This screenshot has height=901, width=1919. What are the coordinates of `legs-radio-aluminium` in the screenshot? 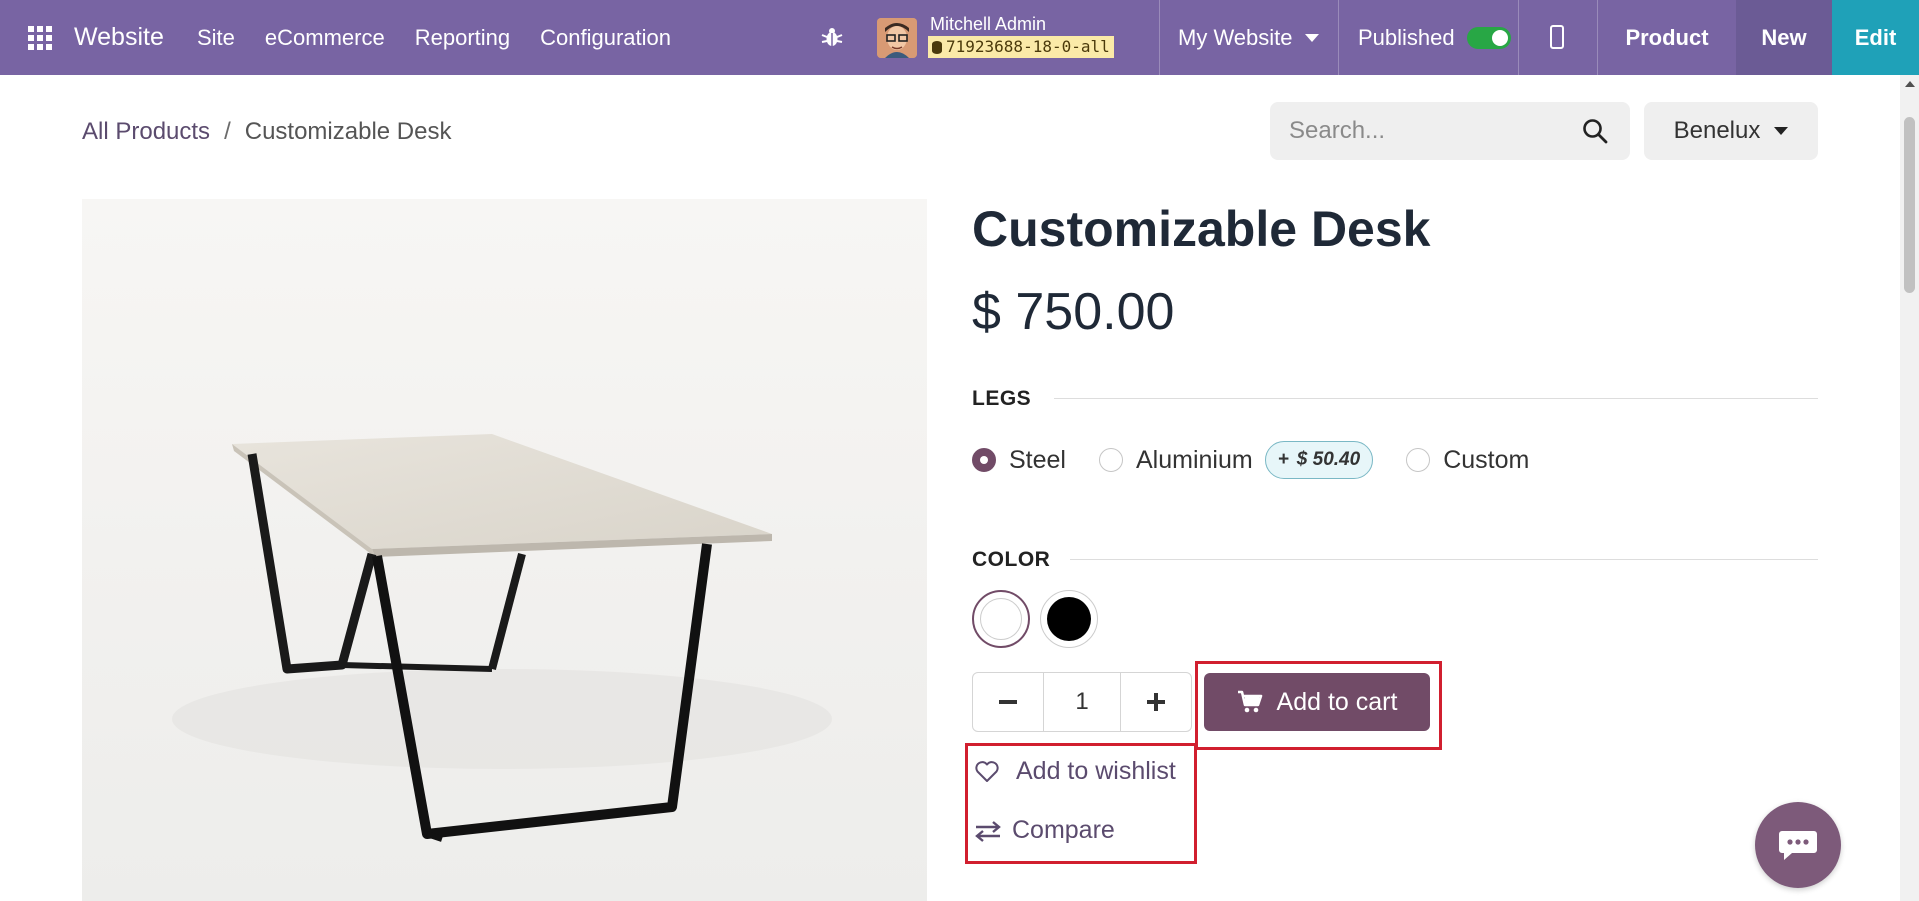 It's located at (1110, 460).